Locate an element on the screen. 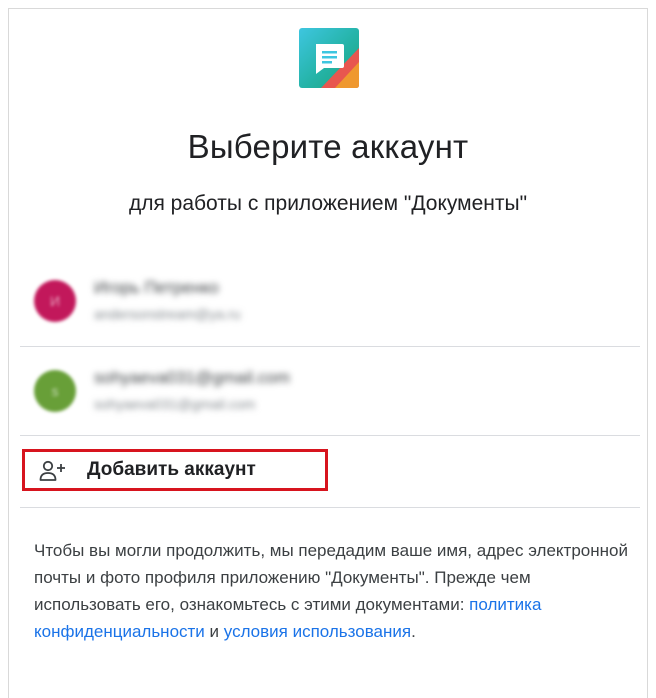 The image size is (656, 698). consent-conjunction: и is located at coordinates (214, 631).